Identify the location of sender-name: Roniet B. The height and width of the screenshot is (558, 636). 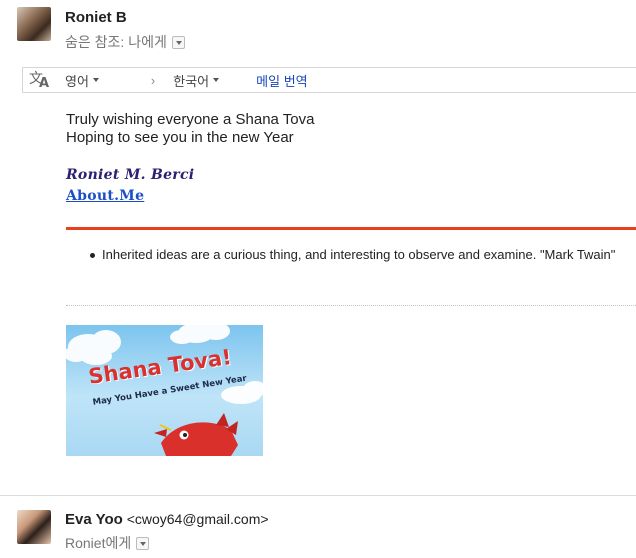
(96, 17).